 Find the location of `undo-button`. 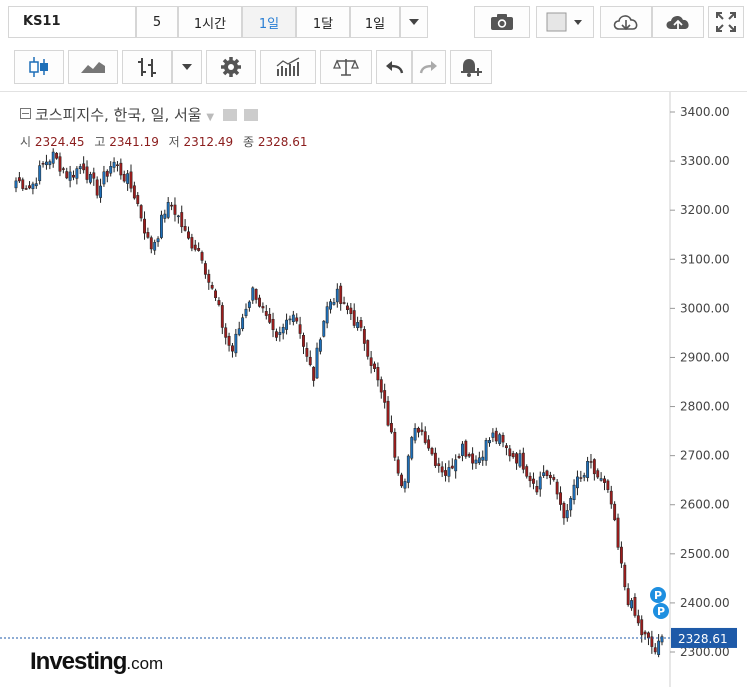

undo-button is located at coordinates (394, 67).